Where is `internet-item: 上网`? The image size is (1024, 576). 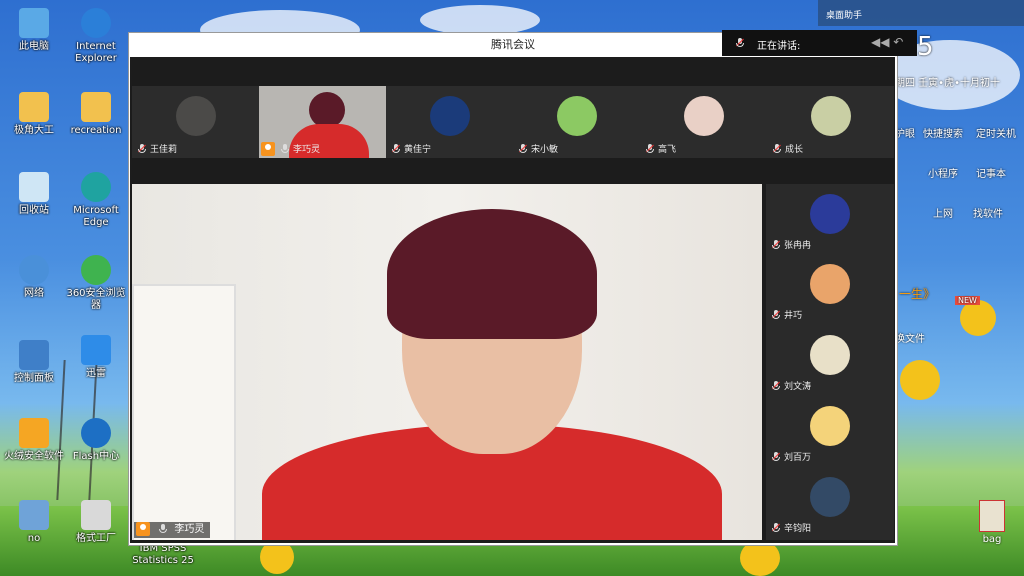
internet-item: 上网 is located at coordinates (943, 212).